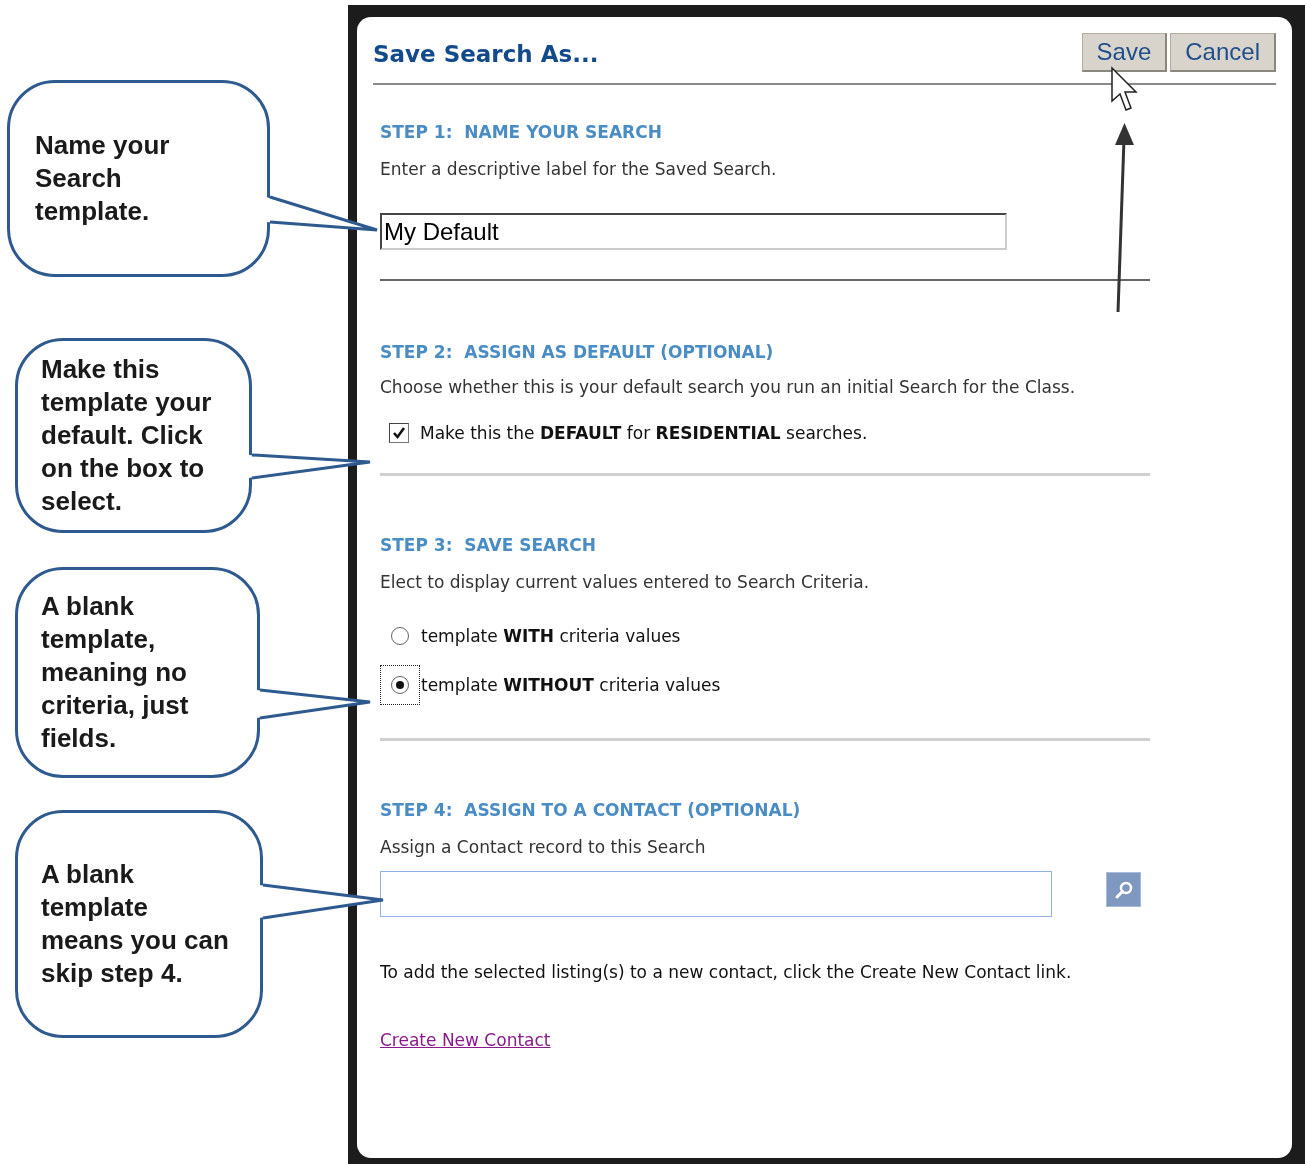 The image size is (1305, 1164). Describe the element at coordinates (399, 433) in the screenshot. I see `checkbox` at that location.